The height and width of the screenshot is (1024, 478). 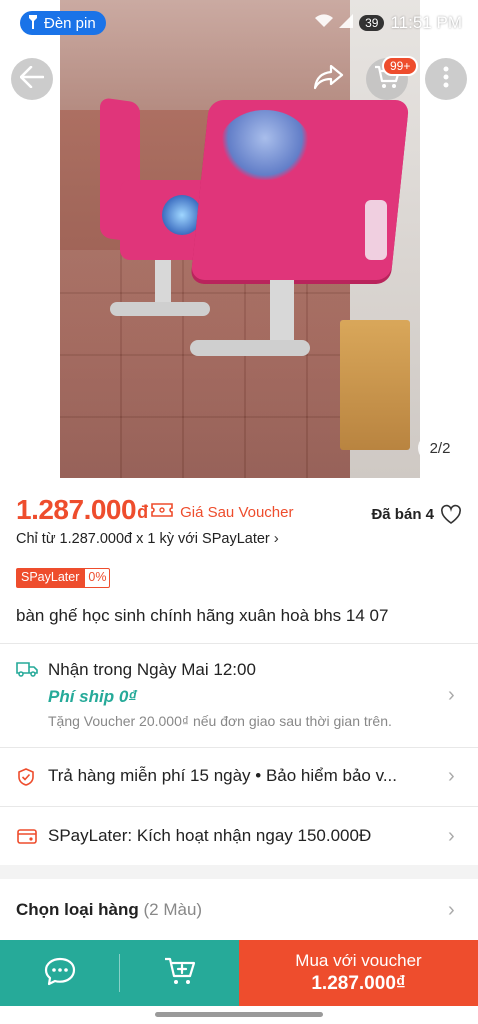 I want to click on spaylater-installment-text: Chỉ từ 1.287.000đ x 1 kỳ với SPayLater, so click(x=143, y=538).